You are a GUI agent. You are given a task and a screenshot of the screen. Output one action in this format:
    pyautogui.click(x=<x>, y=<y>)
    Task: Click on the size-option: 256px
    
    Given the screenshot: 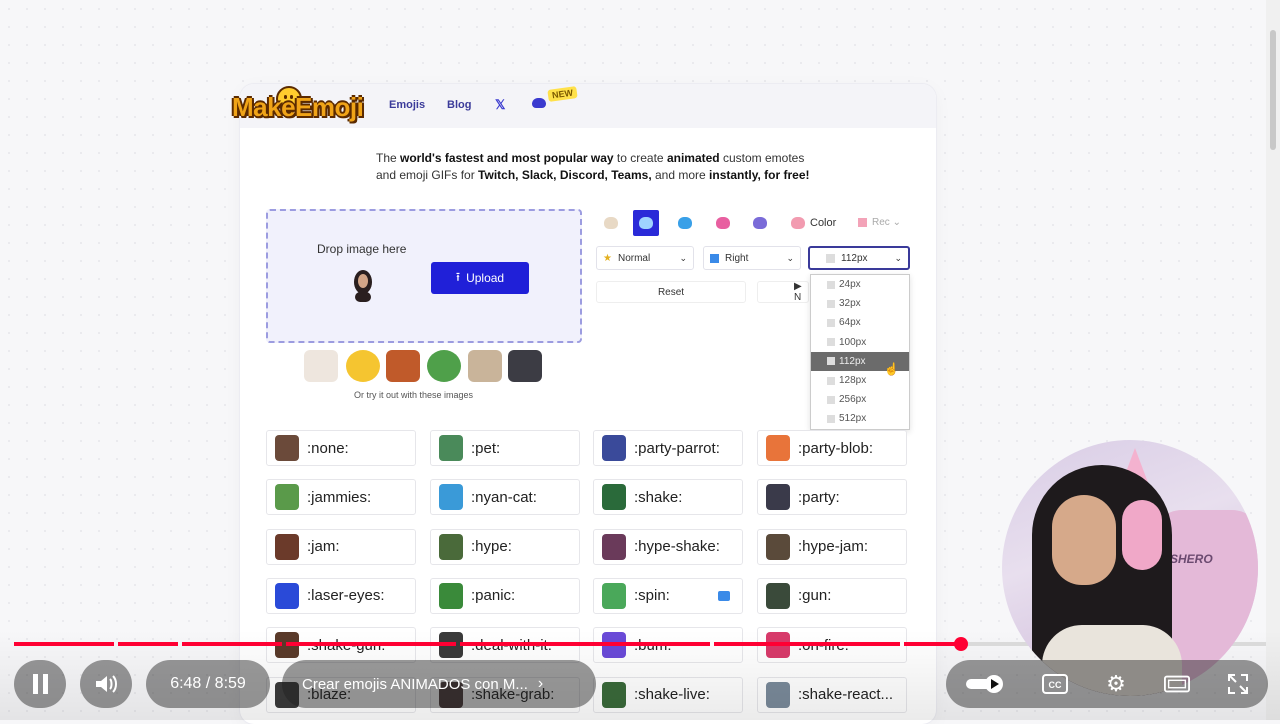 What is the action you would take?
    pyautogui.click(x=860, y=399)
    